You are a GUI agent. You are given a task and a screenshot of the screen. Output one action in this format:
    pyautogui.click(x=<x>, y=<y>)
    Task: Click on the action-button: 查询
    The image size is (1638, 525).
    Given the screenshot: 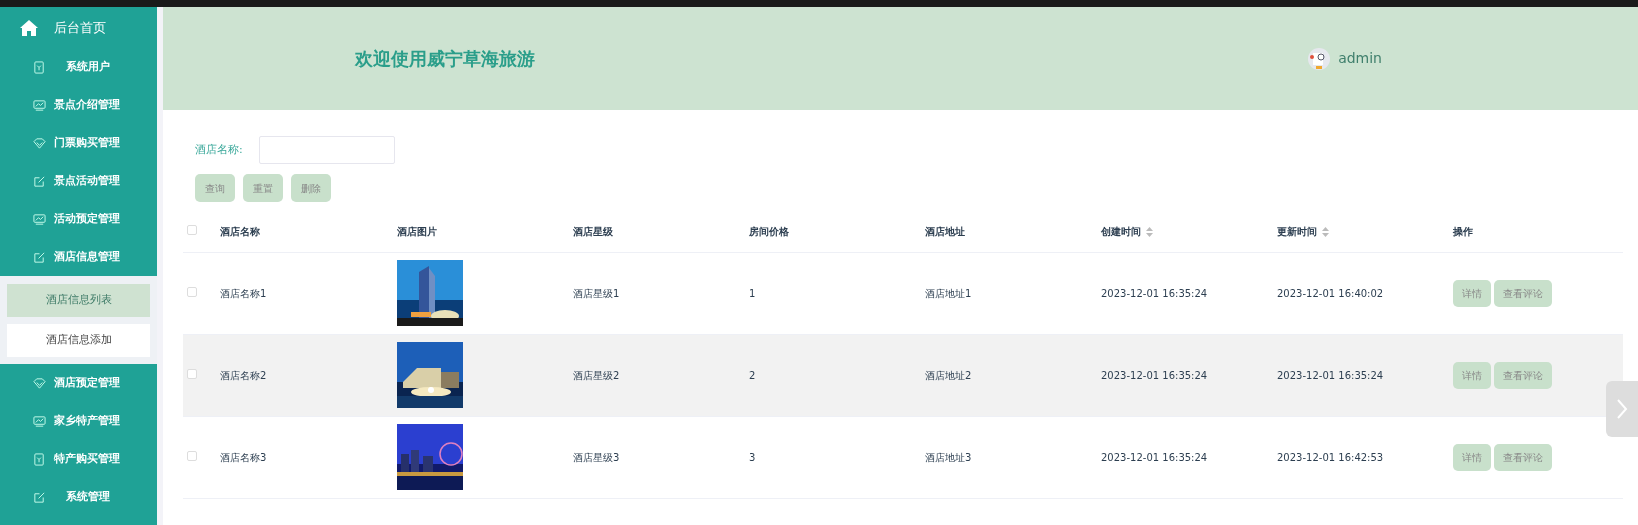 What is the action you would take?
    pyautogui.click(x=215, y=188)
    